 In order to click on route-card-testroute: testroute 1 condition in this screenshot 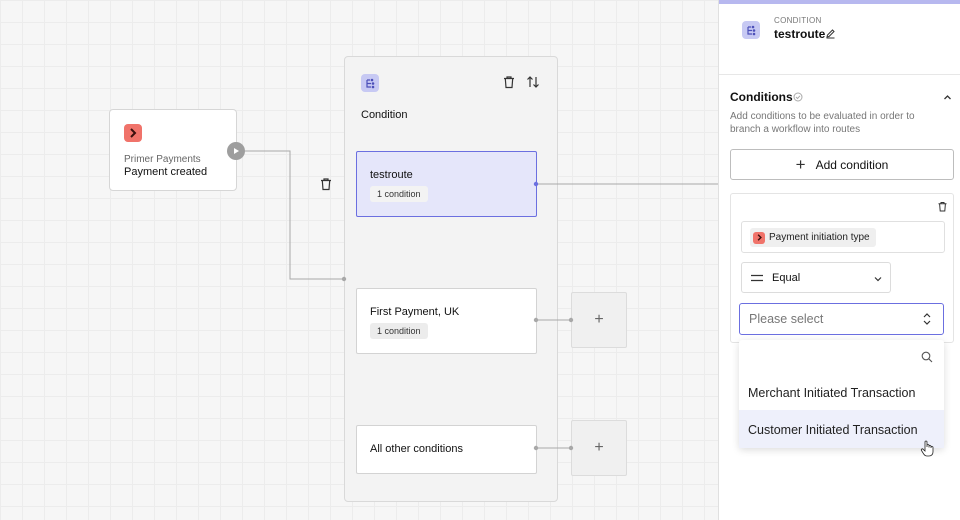, I will do `click(446, 184)`.